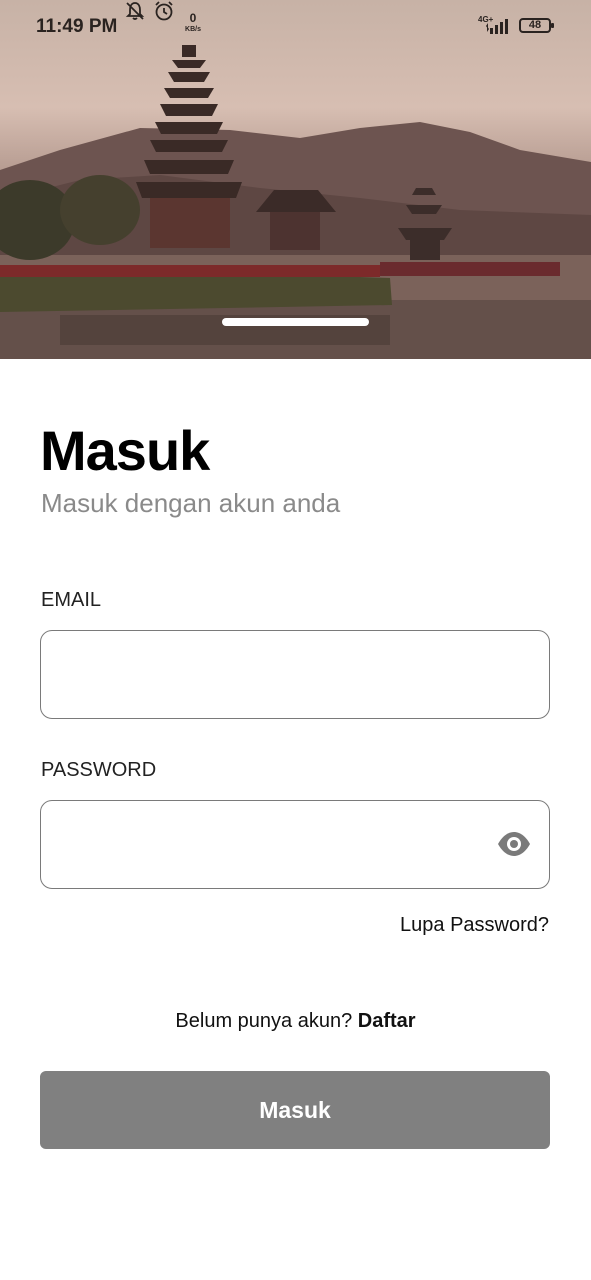 This screenshot has height=1280, width=591. I want to click on page-subtitle: Masuk dengan akun anda, so click(191, 503).